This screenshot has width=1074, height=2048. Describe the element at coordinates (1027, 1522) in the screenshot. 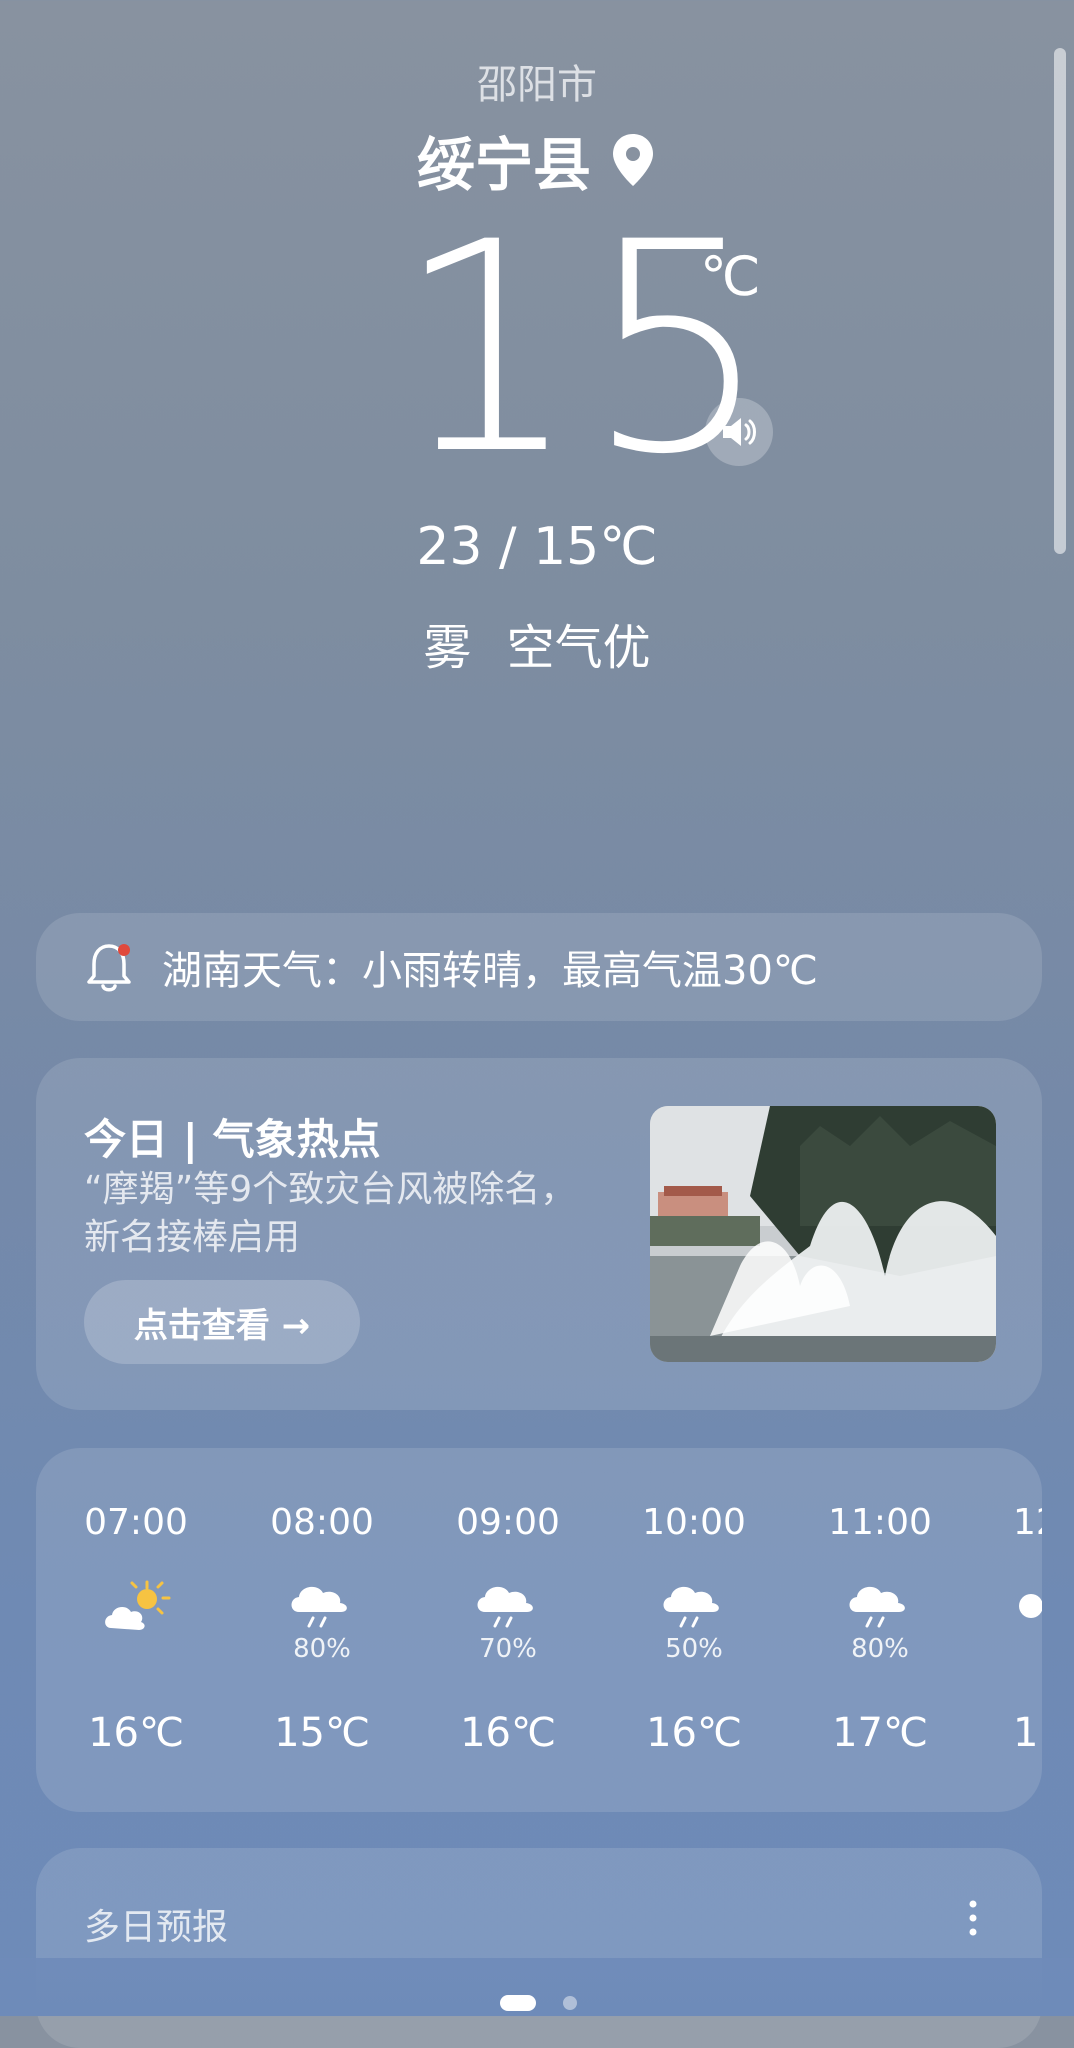

I see `hour-time: 12` at that location.